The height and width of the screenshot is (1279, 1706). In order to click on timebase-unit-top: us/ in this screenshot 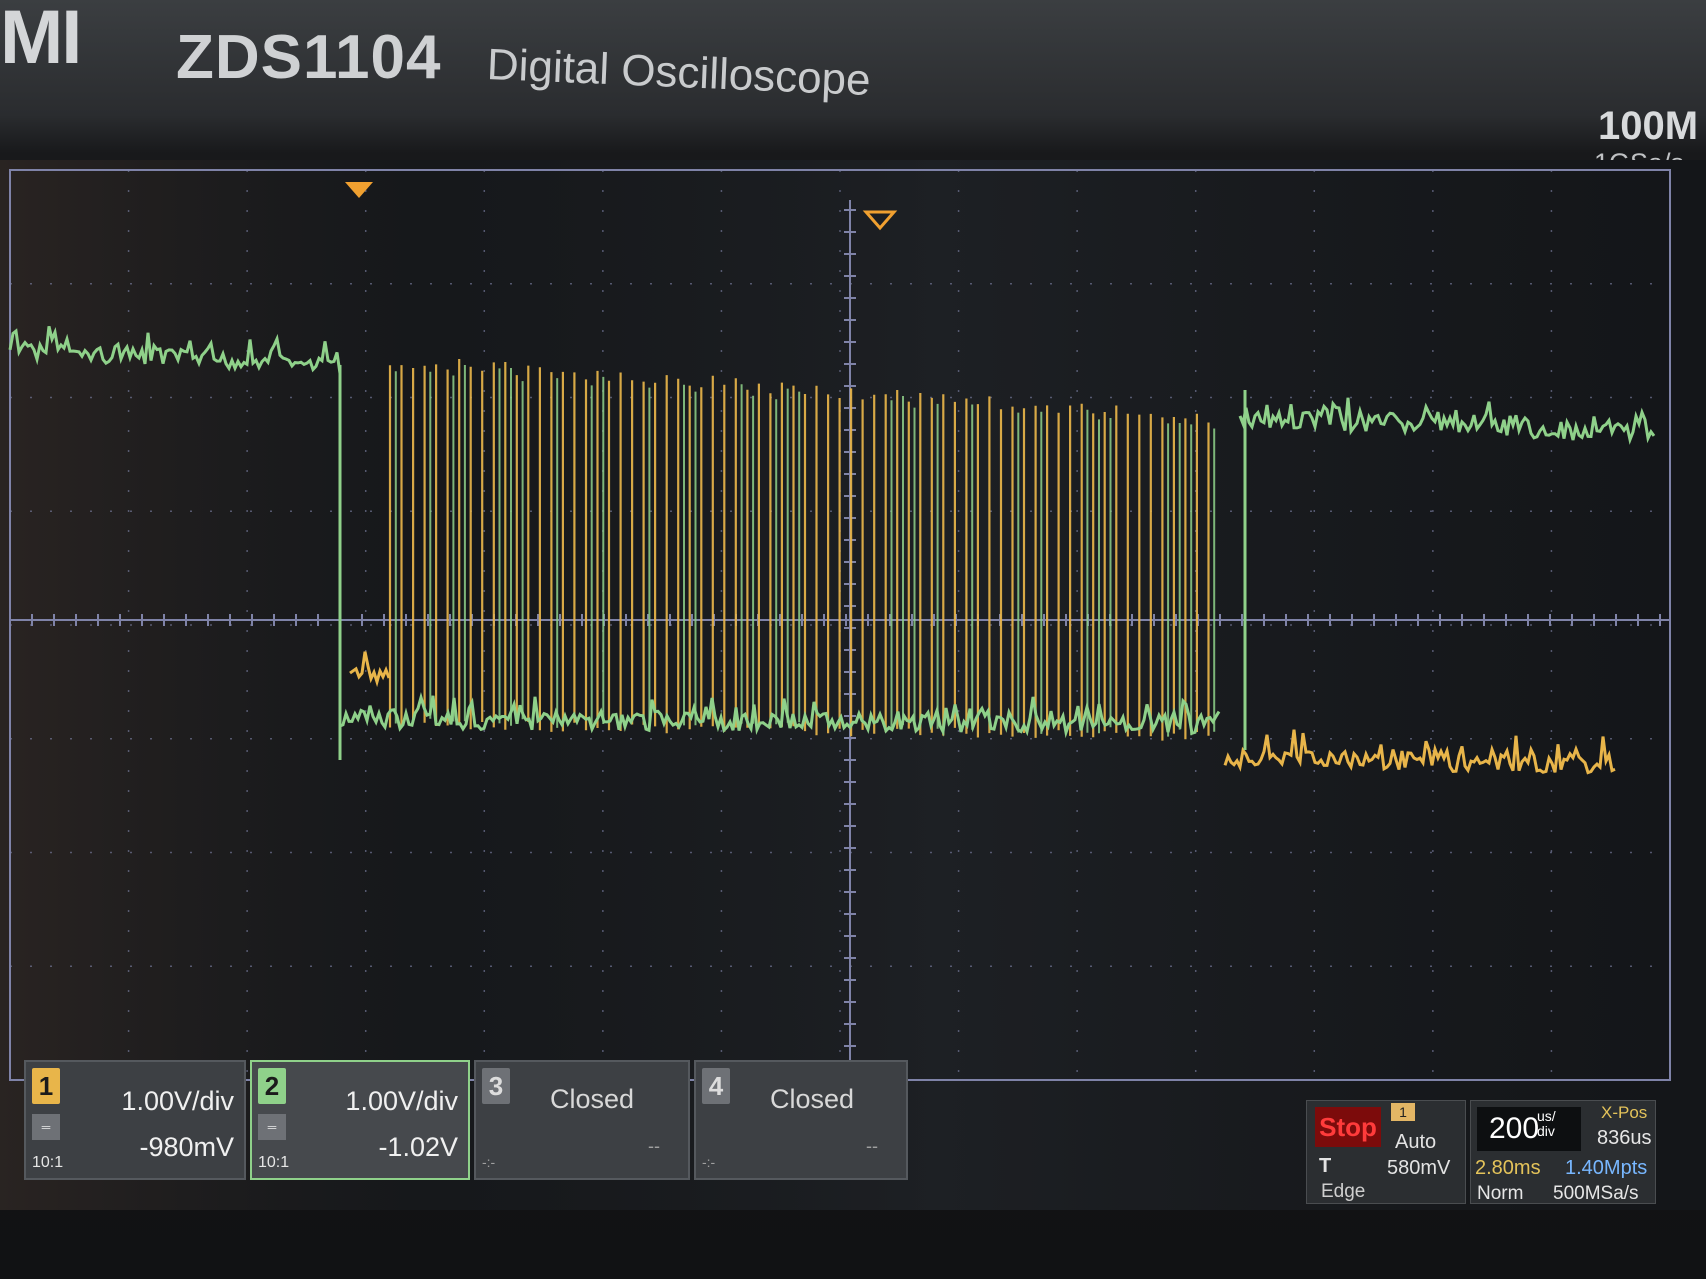, I will do `click(1546, 1116)`.